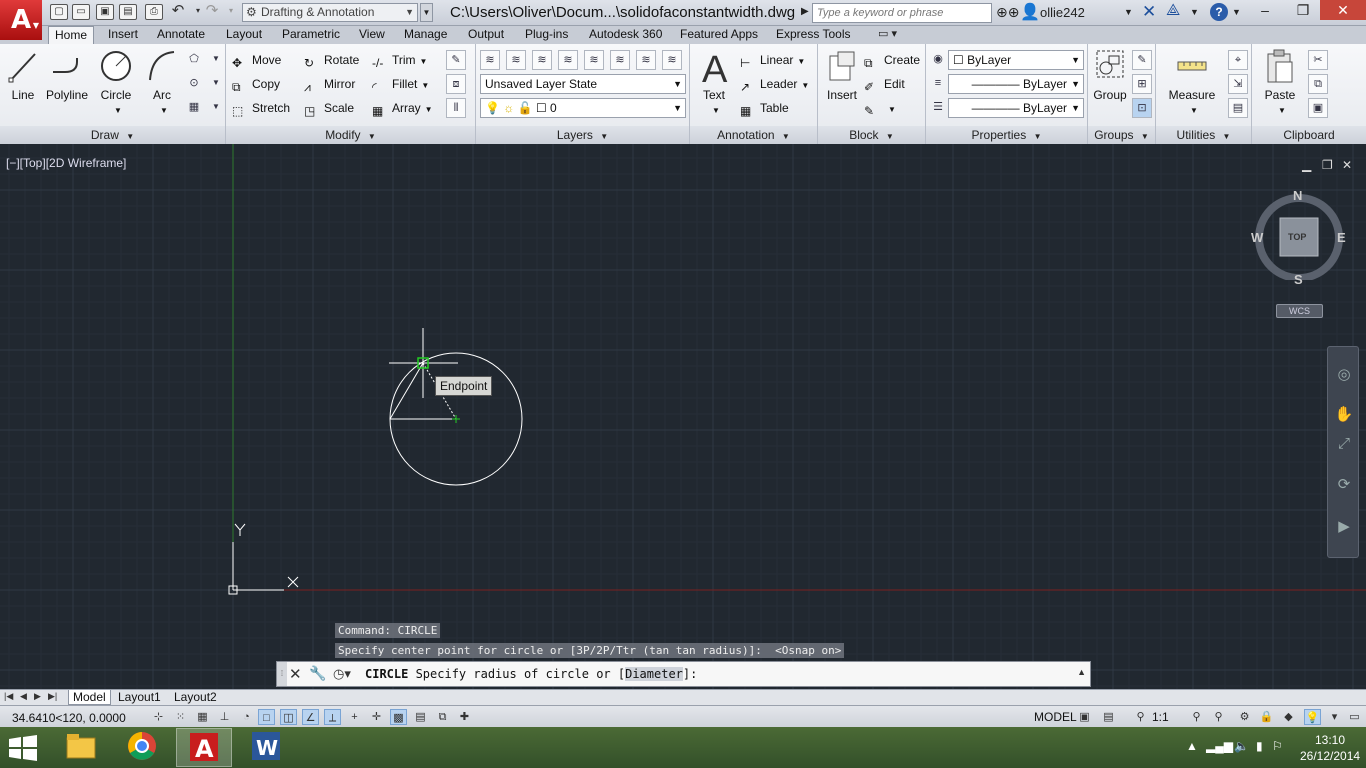 This screenshot has width=1366, height=768. Describe the element at coordinates (813, 35) in the screenshot. I see `tab-express-tools: Express Tools` at that location.